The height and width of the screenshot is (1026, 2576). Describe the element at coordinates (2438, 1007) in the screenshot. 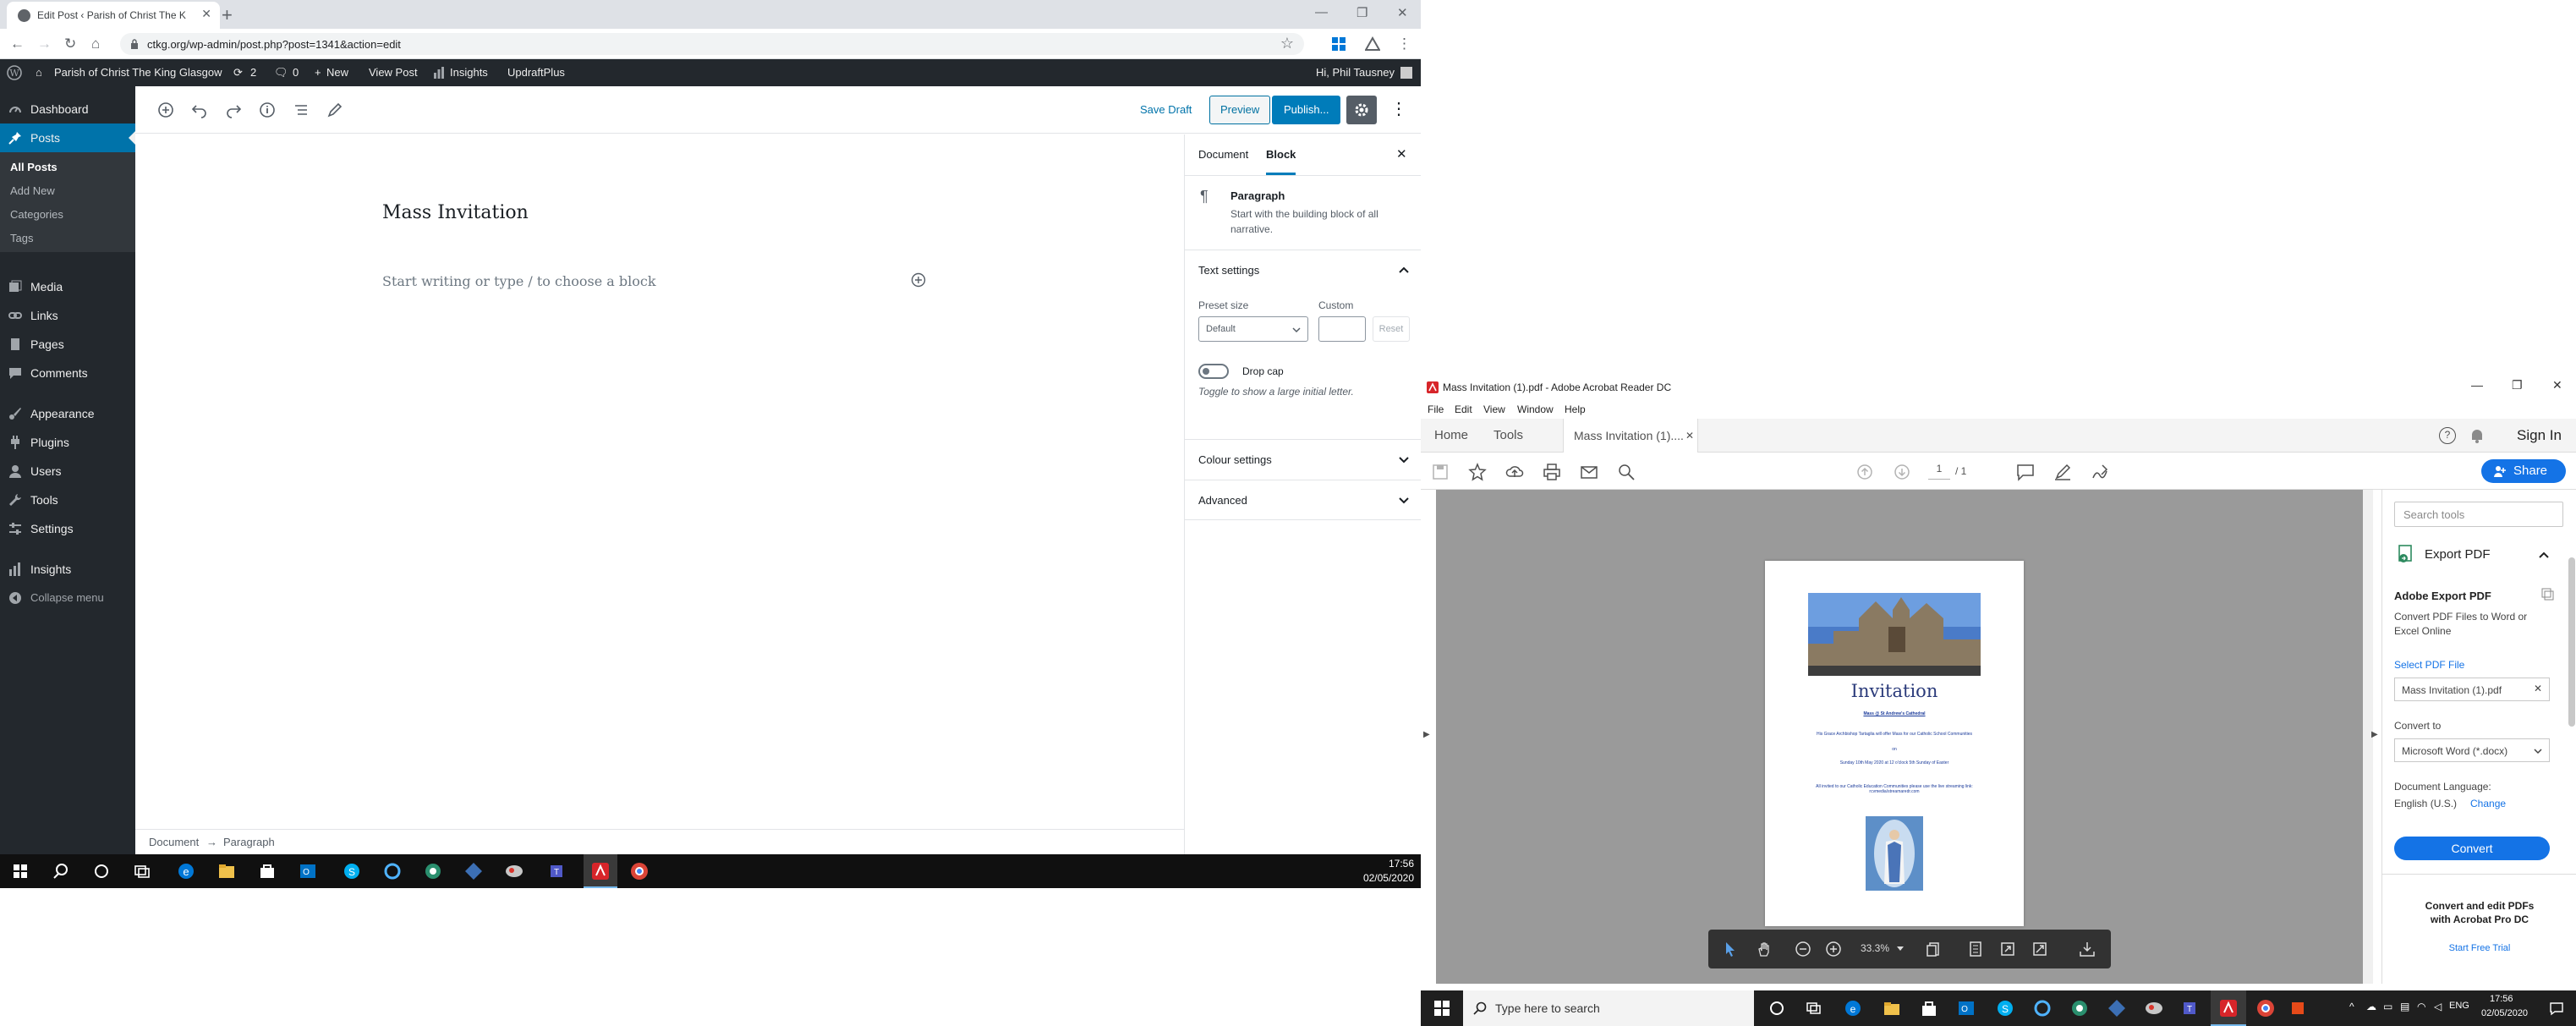

I see `tray-volume-icon: ◁` at that location.